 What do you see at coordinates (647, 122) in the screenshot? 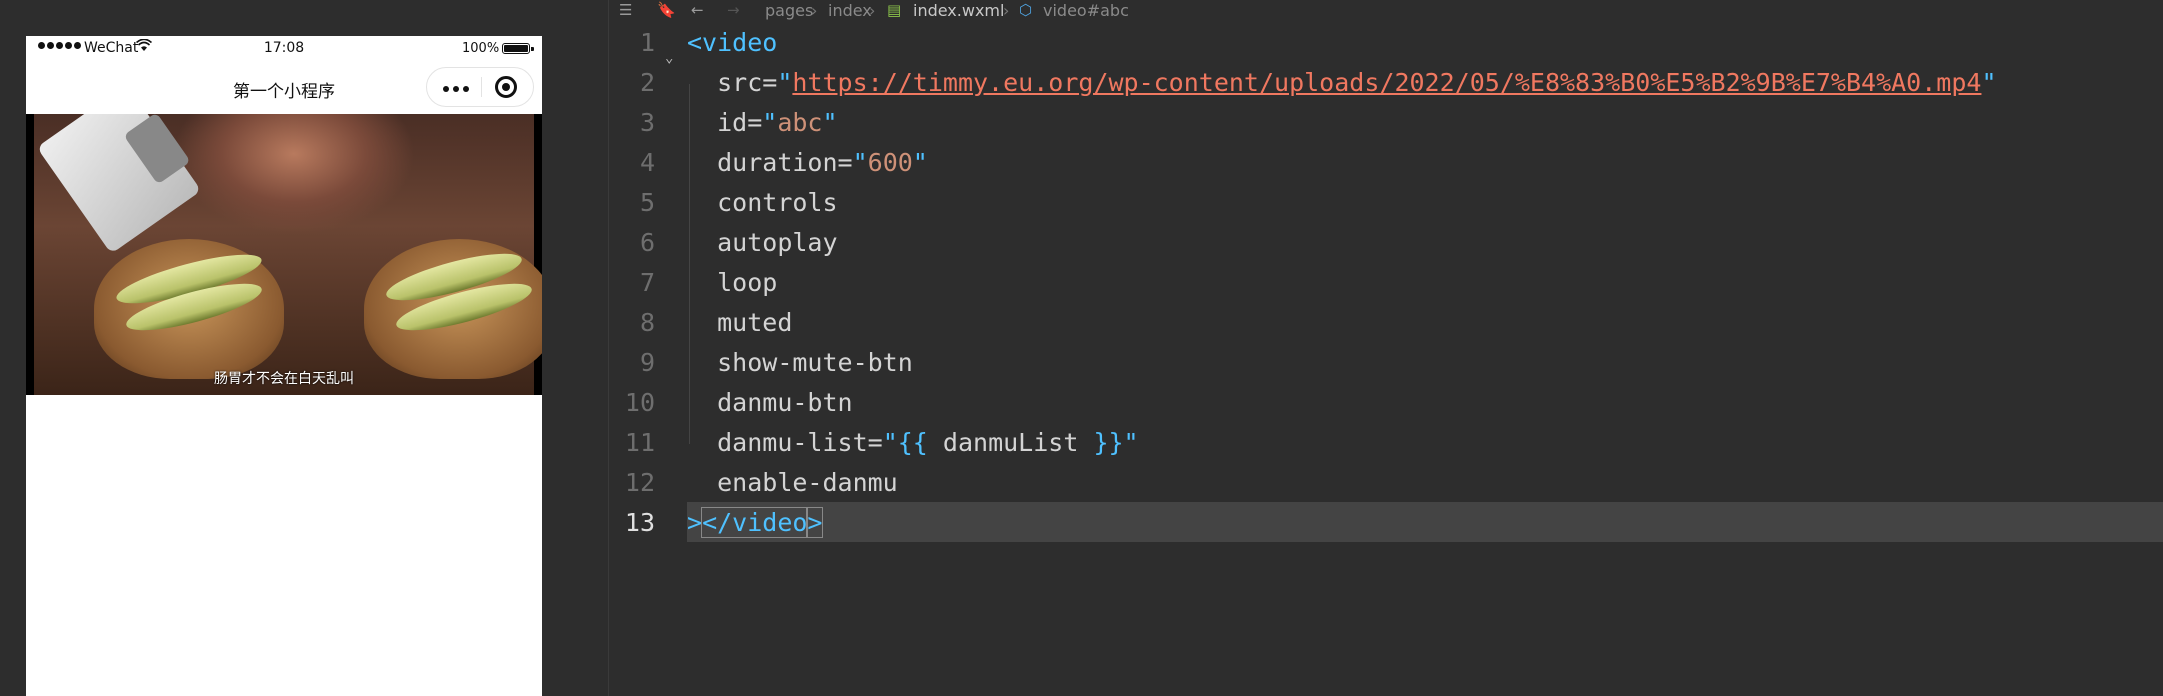
I see `line-number: 3` at bounding box center [647, 122].